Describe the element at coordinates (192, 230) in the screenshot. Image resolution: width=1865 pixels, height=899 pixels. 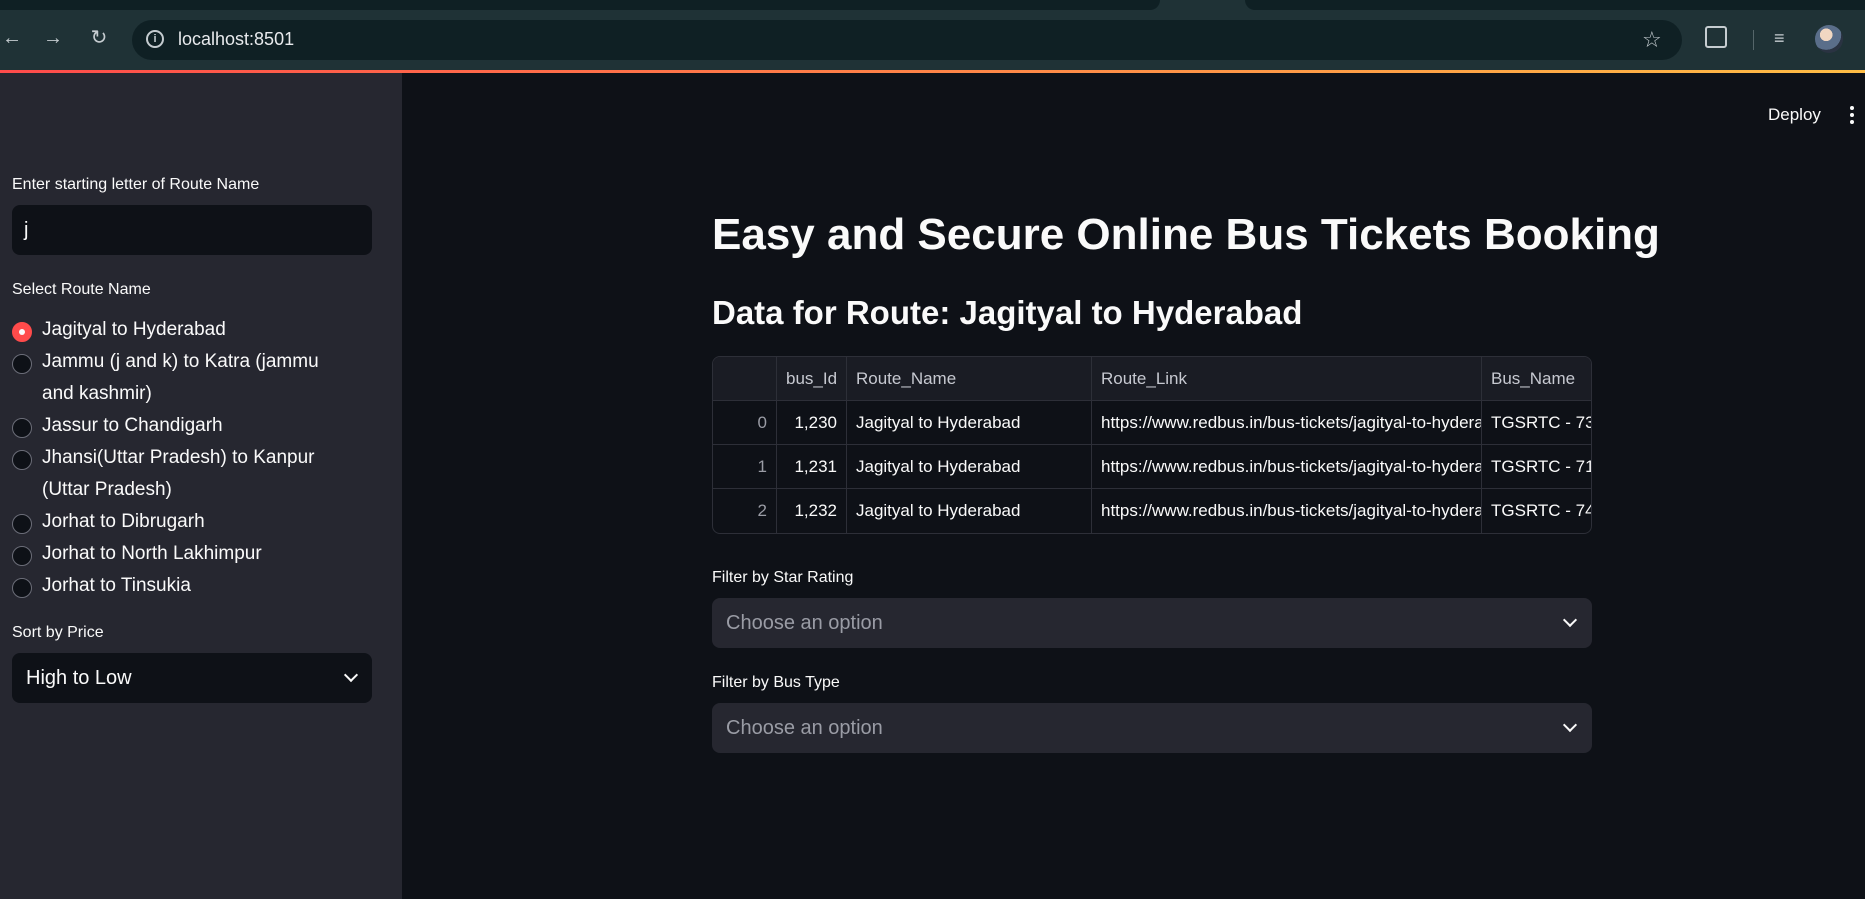
I see `route-letter-input: j` at that location.